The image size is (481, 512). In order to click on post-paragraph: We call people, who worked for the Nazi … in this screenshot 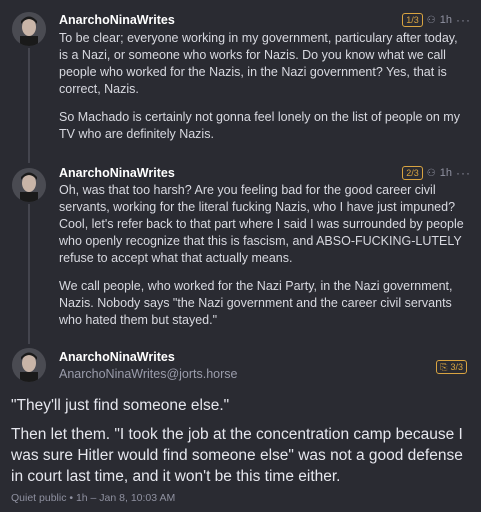, I will do `click(256, 303)`.